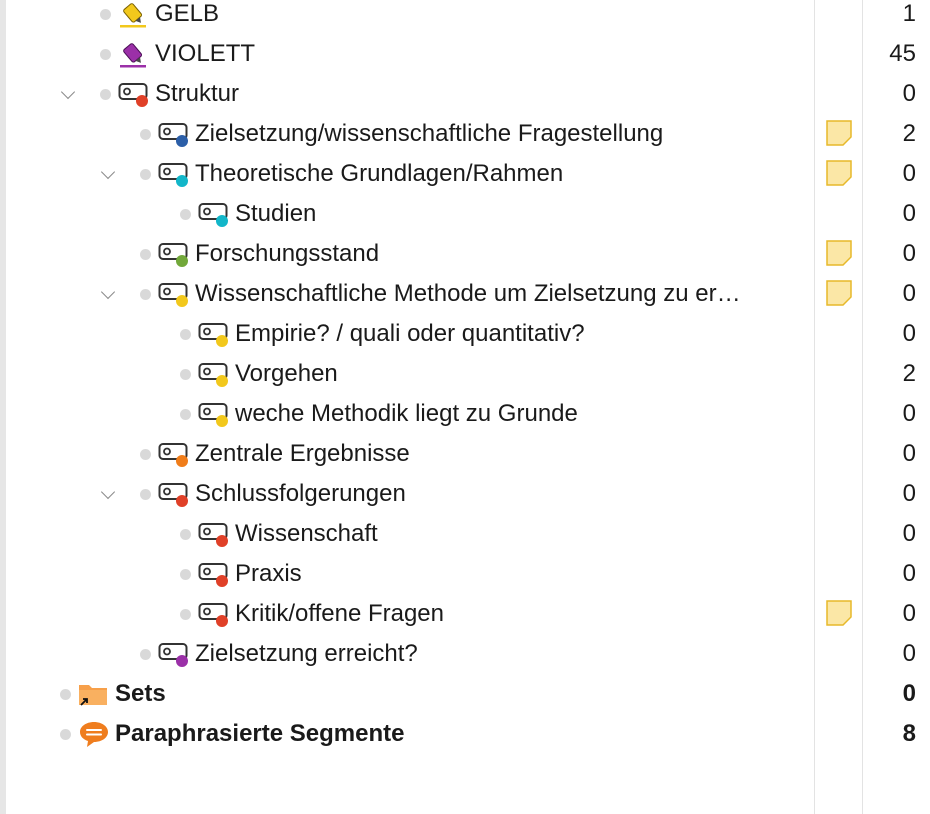 This screenshot has height=814, width=930. What do you see at coordinates (197, 93) in the screenshot?
I see `tree-row-label: Struktur` at bounding box center [197, 93].